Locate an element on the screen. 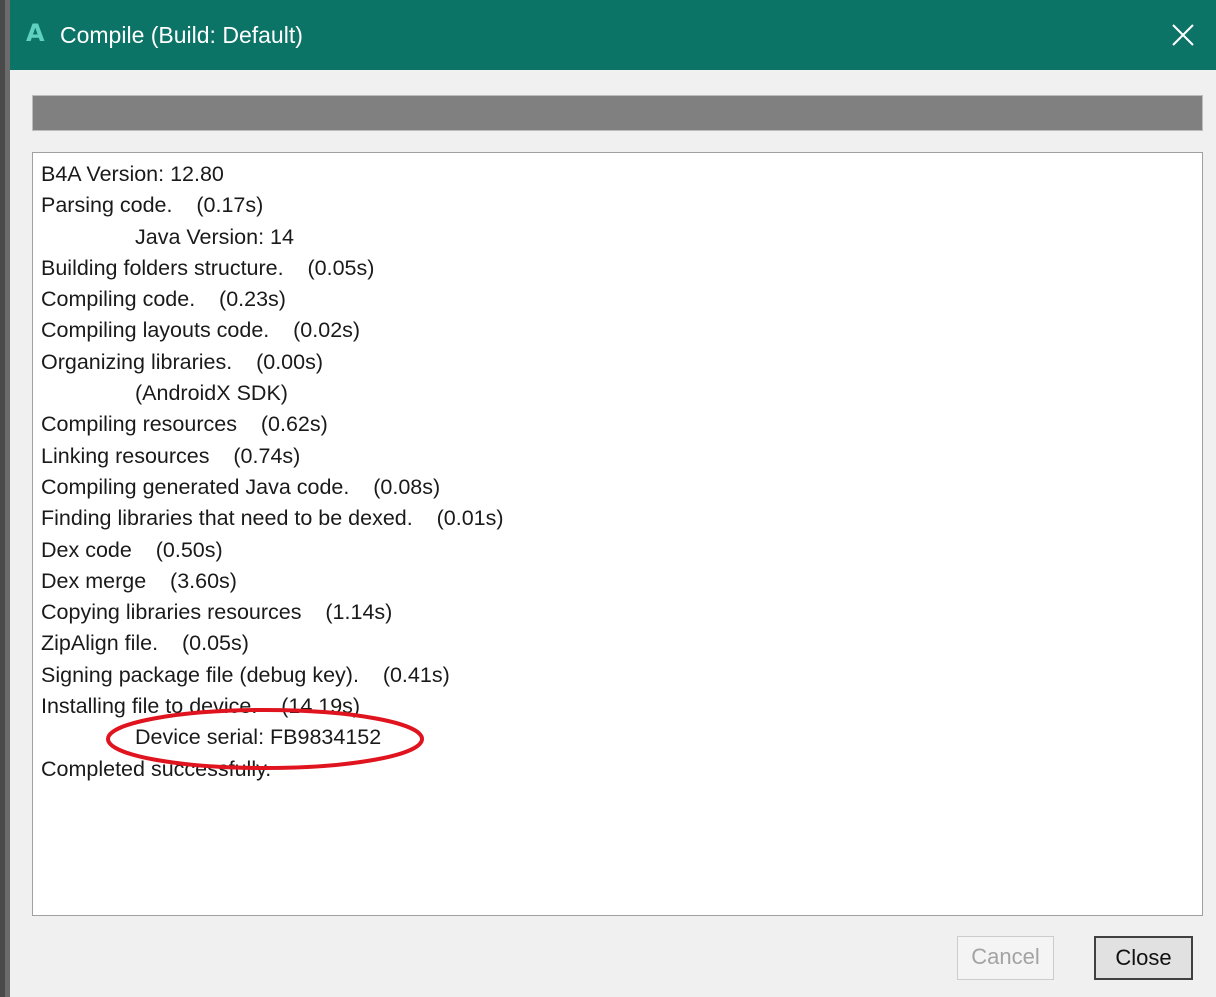 Image resolution: width=1216 pixels, height=997 pixels. progress-bar-fill is located at coordinates (617, 113).